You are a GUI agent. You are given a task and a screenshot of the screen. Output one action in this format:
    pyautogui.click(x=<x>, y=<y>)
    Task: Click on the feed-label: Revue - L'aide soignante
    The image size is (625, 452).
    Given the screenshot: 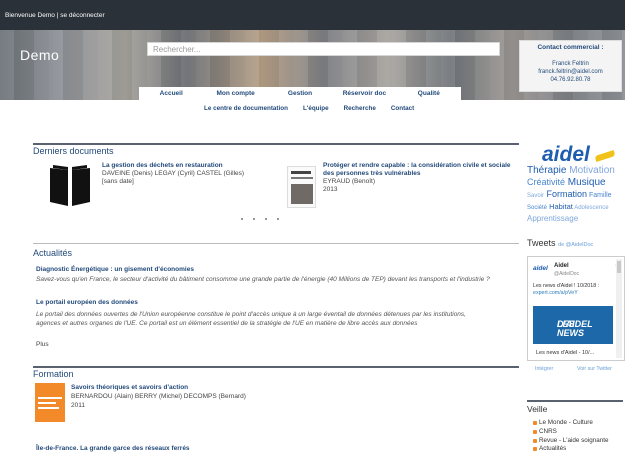 What is the action you would take?
    pyautogui.click(x=573, y=440)
    